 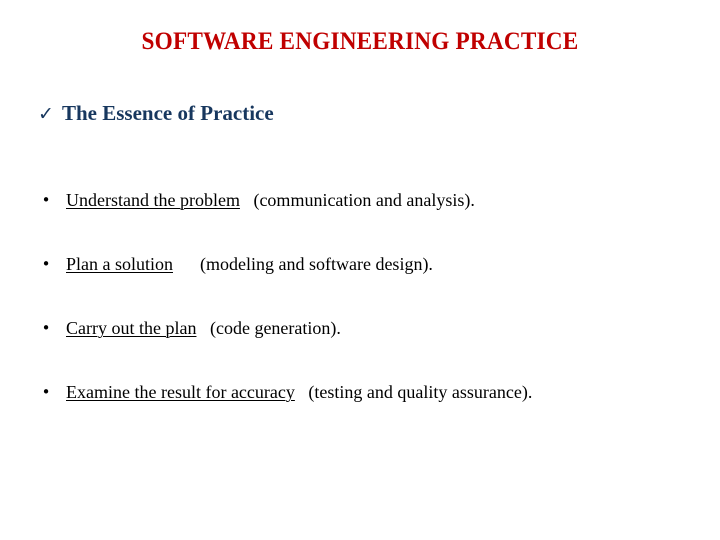 What do you see at coordinates (275, 328) in the screenshot?
I see `list-item-detail: (code generation).` at bounding box center [275, 328].